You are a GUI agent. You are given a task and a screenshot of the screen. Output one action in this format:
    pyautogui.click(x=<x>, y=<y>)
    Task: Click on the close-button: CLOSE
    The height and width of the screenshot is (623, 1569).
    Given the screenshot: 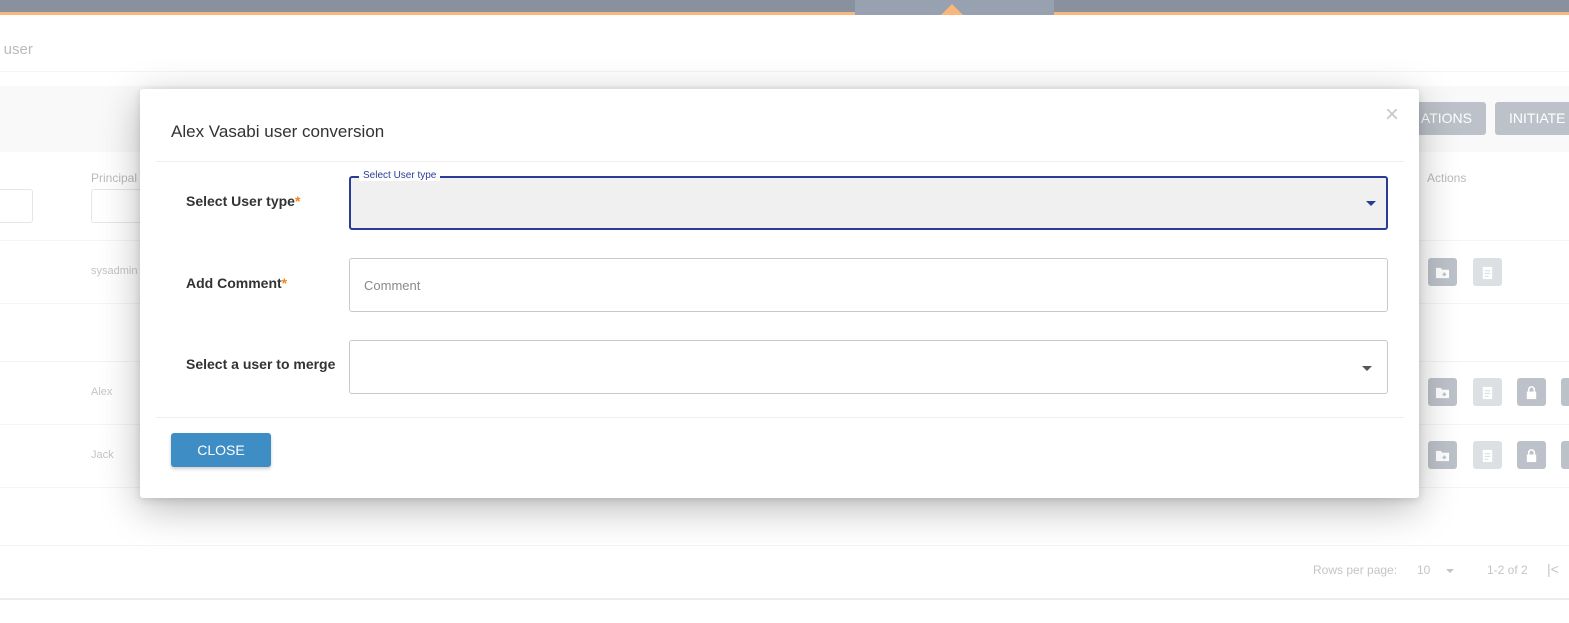 What is the action you would take?
    pyautogui.click(x=221, y=450)
    